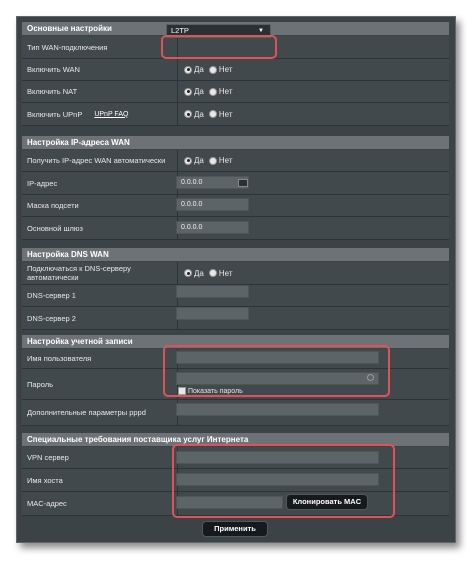 This screenshot has width=474, height=565. I want to click on ip-auto-yes-radio, so click(188, 160).